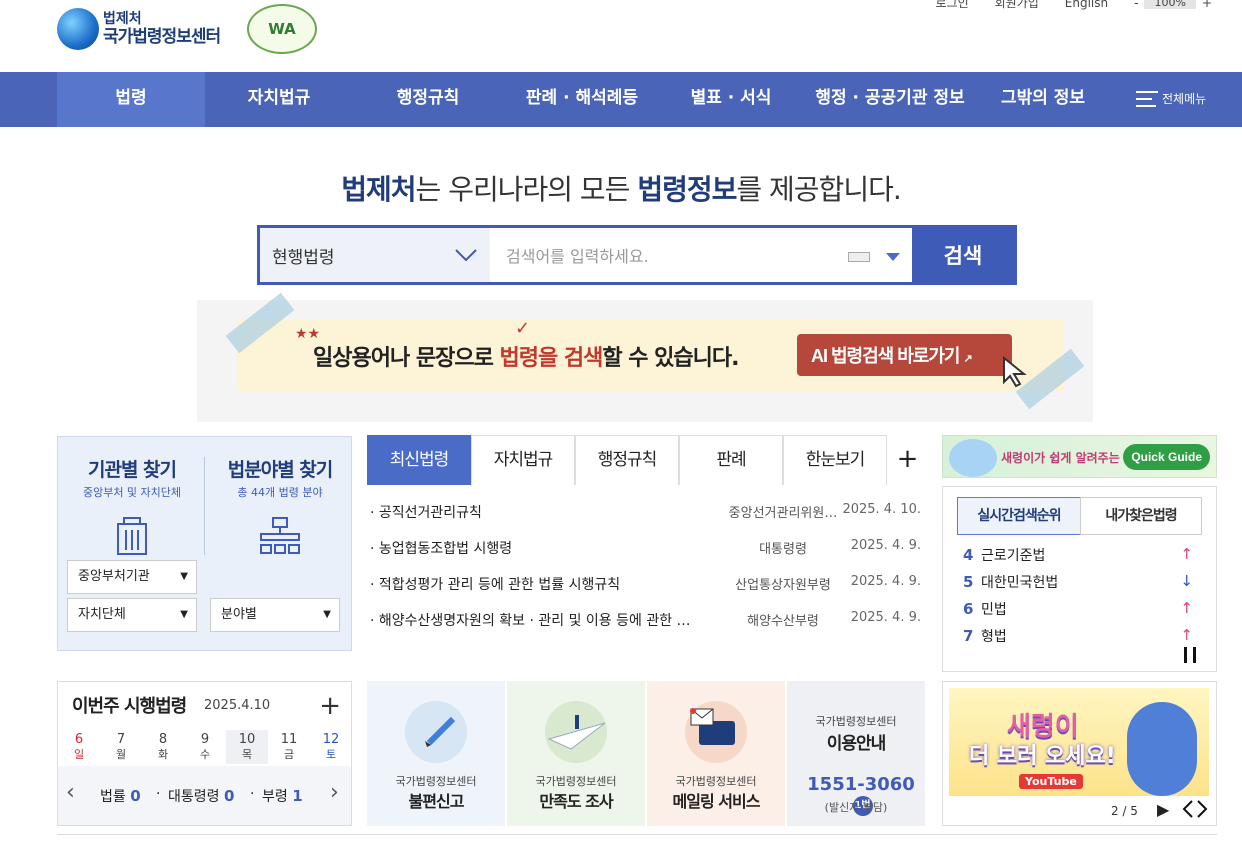 This screenshot has width=1242, height=848. What do you see at coordinates (1013, 556) in the screenshot?
I see `rank-law-name: 근로기준법` at bounding box center [1013, 556].